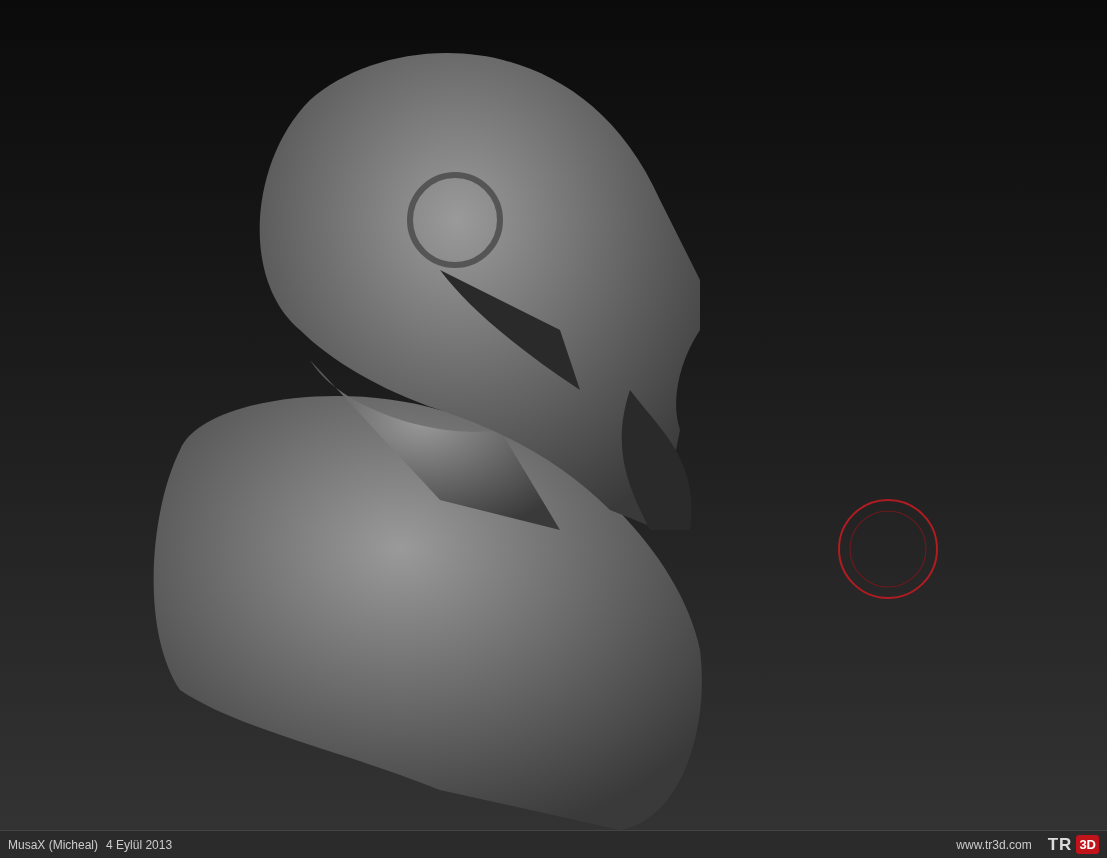 The height and width of the screenshot is (858, 1107). What do you see at coordinates (53, 845) in the screenshot?
I see `author-caption: MusaX (Micheal)` at bounding box center [53, 845].